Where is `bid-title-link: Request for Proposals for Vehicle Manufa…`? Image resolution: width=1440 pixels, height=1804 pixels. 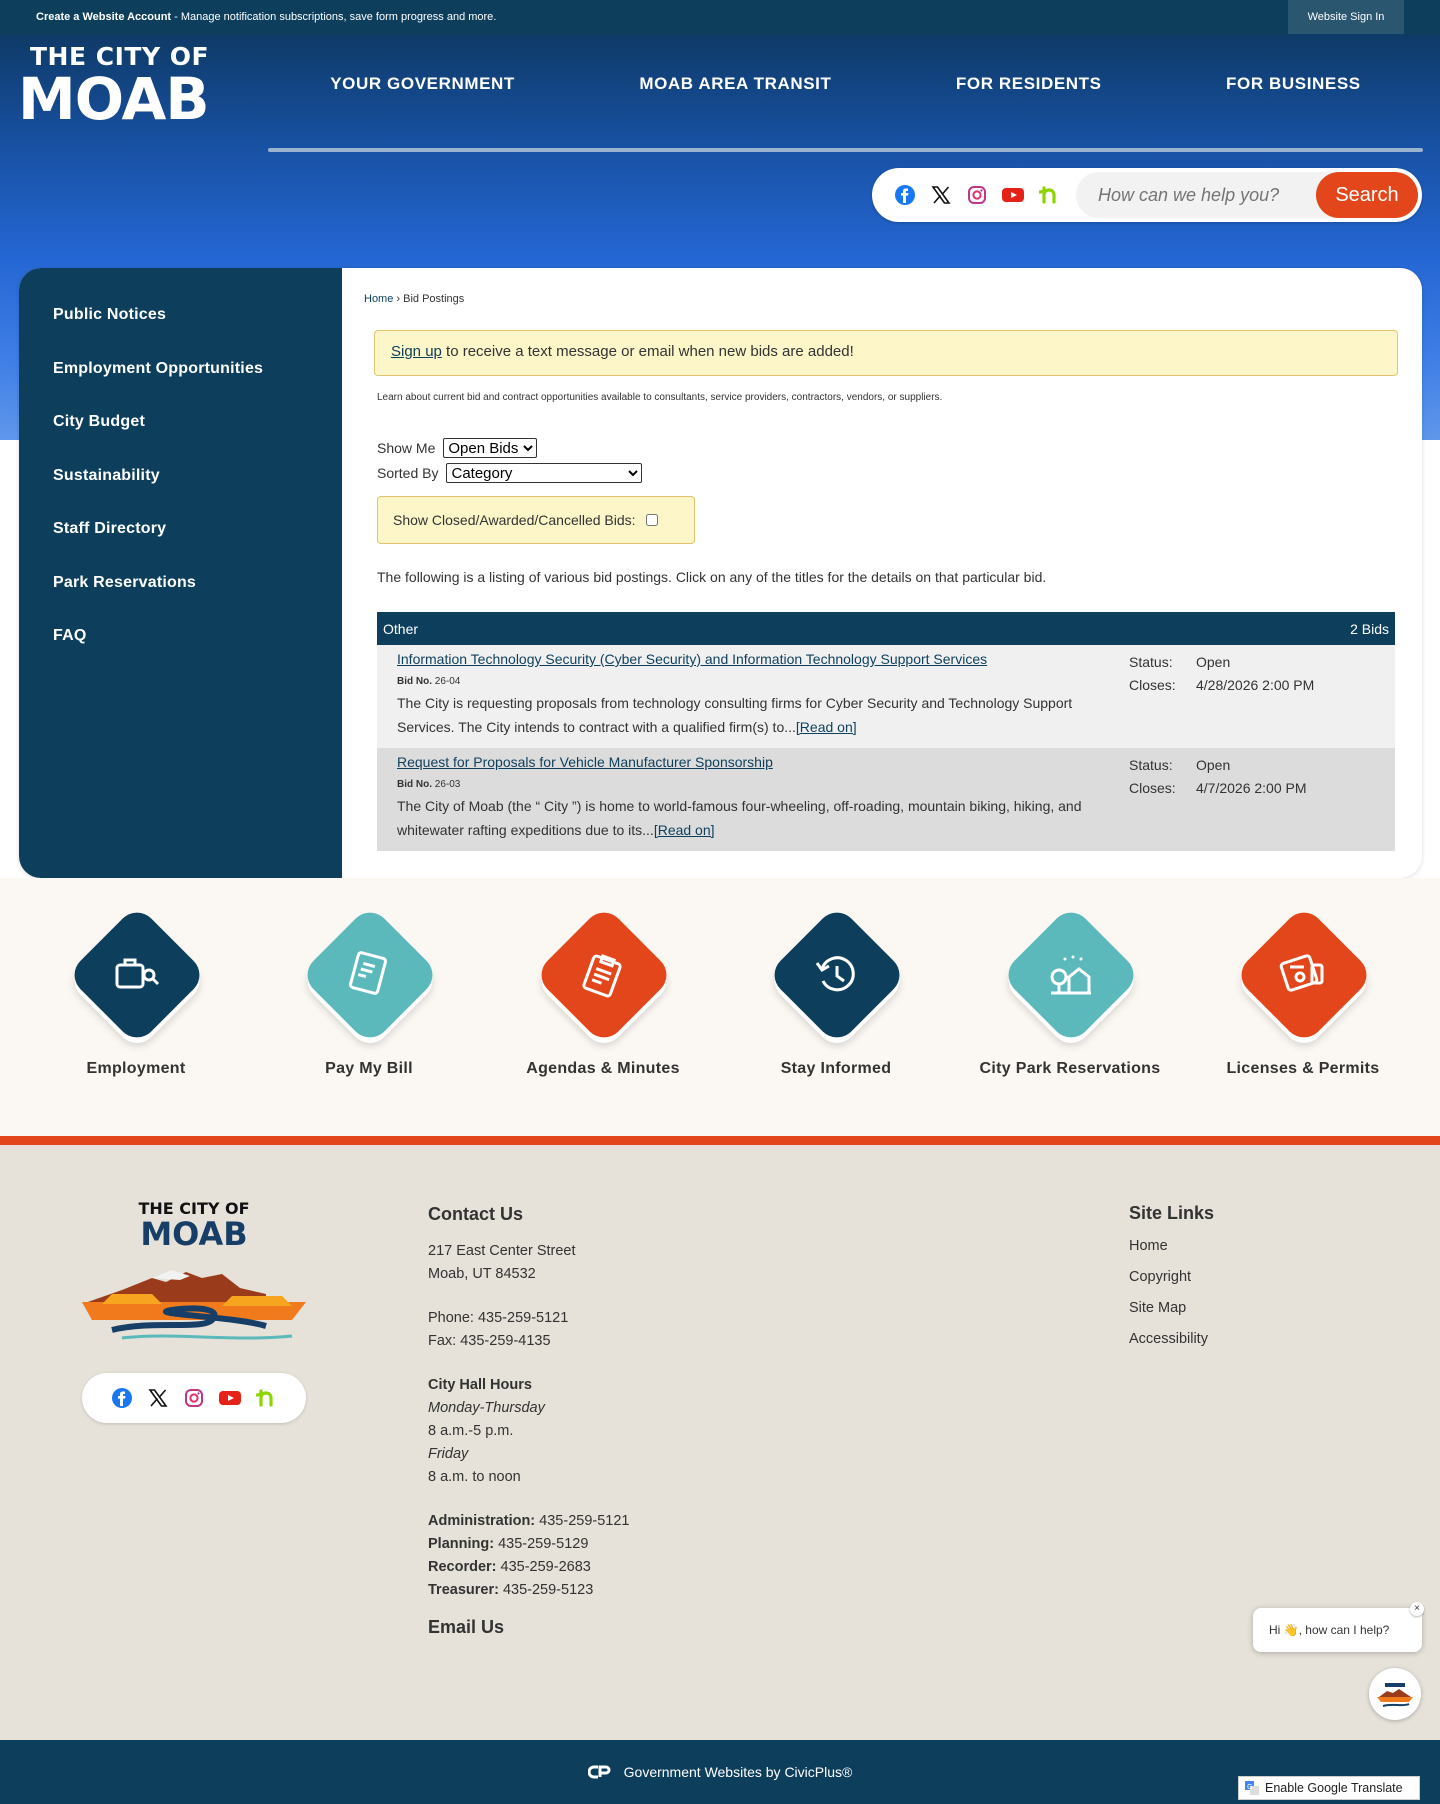
bid-title-link: Request for Proposals for Vehicle Manufa… is located at coordinates (585, 762).